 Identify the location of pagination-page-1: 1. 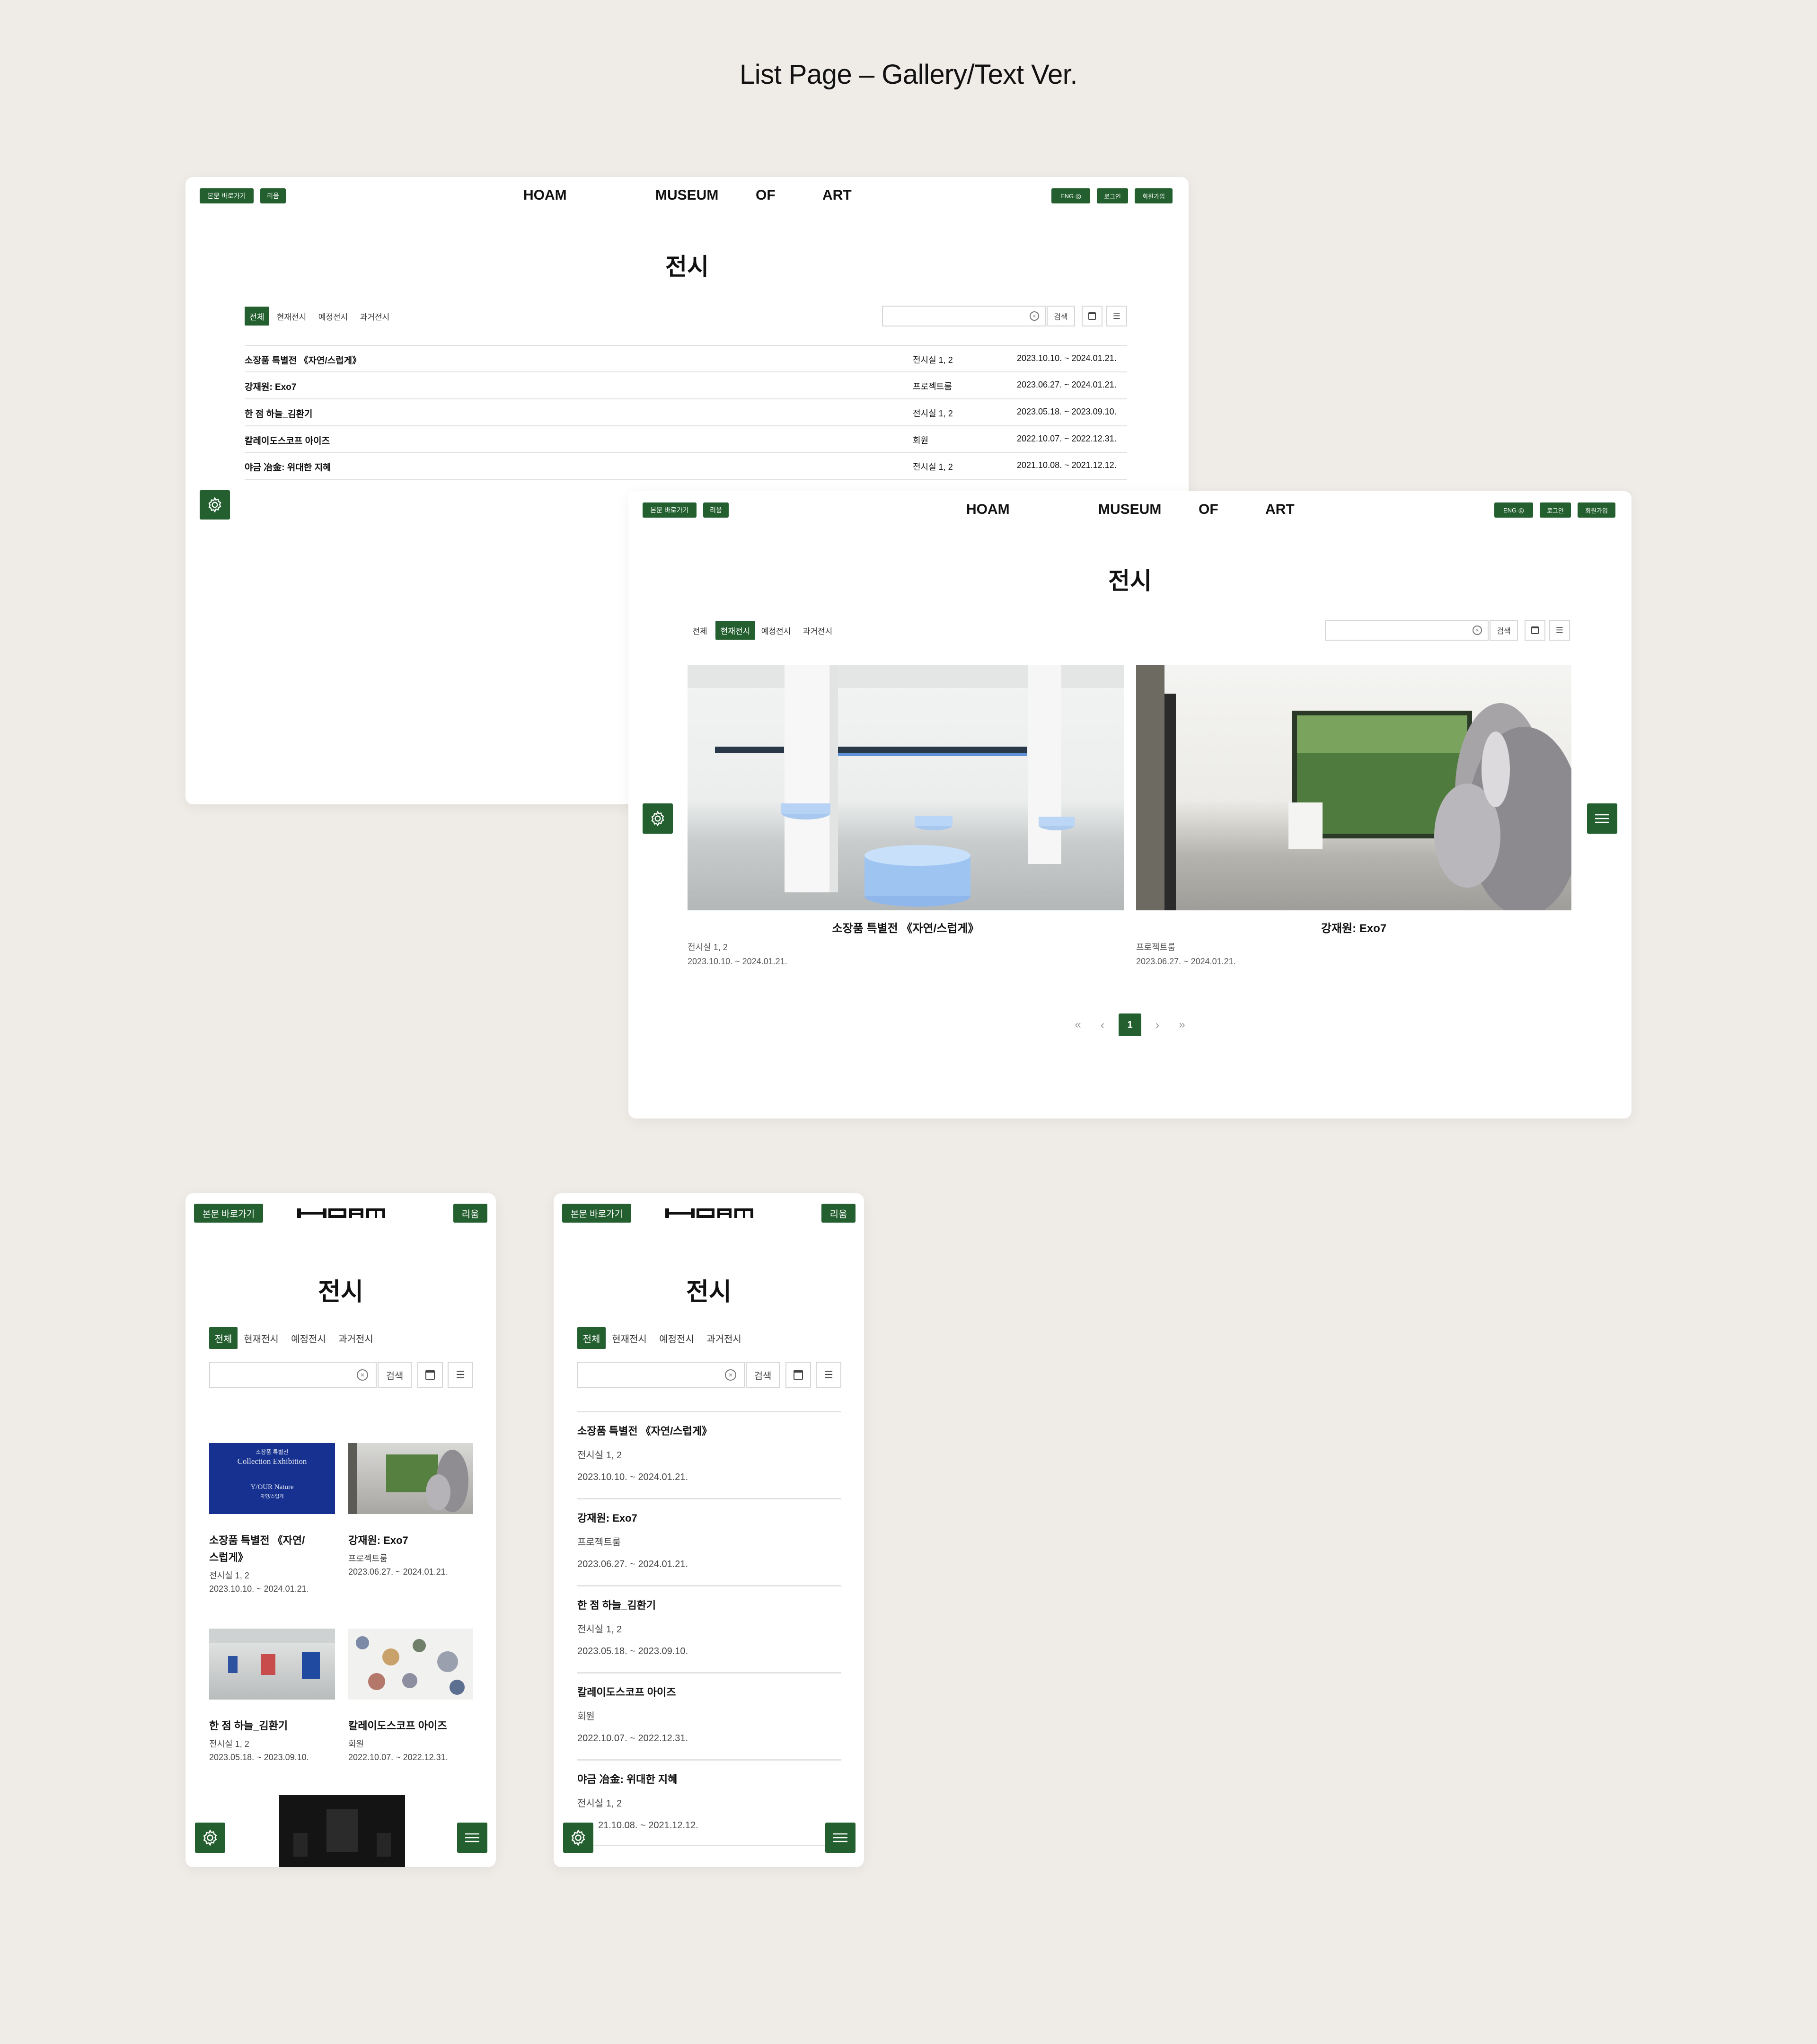
(1130, 1024).